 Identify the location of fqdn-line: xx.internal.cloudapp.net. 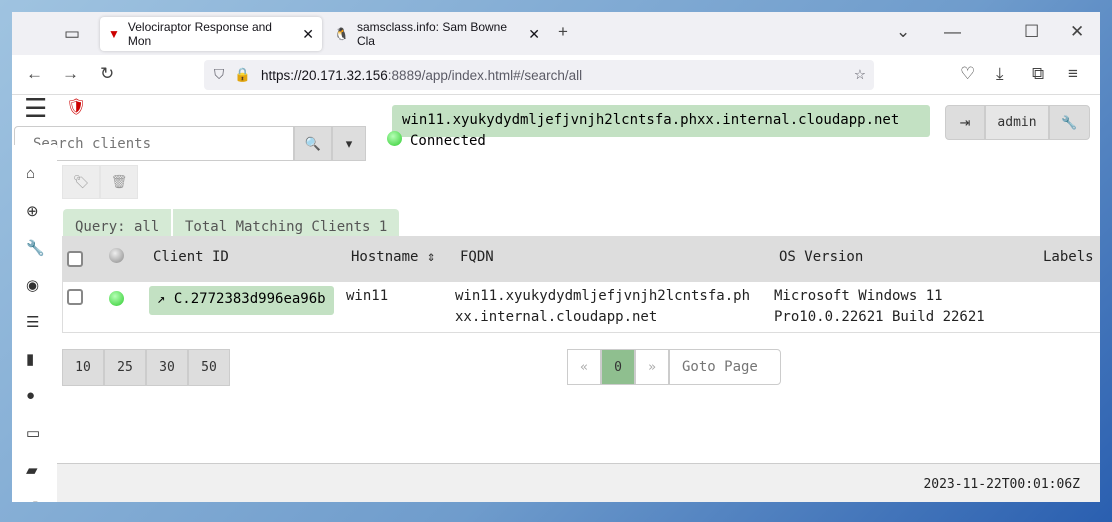
(556, 317).